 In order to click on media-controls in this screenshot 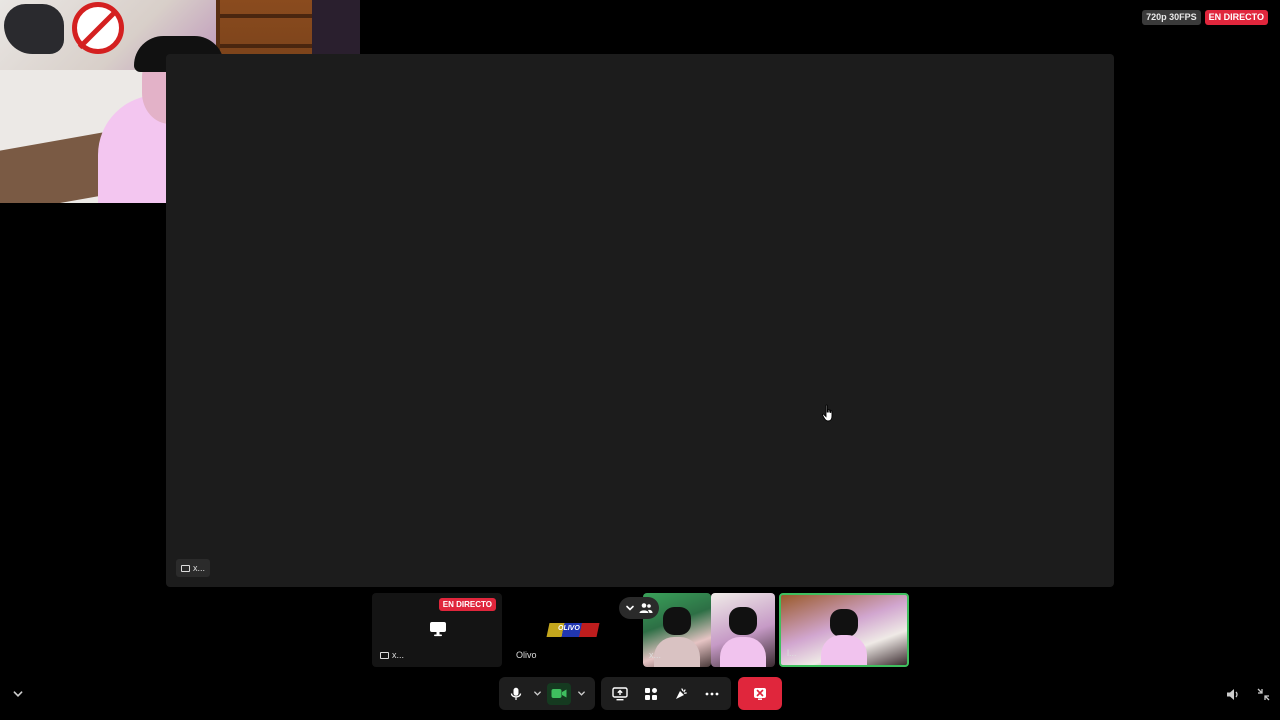, I will do `click(547, 693)`.